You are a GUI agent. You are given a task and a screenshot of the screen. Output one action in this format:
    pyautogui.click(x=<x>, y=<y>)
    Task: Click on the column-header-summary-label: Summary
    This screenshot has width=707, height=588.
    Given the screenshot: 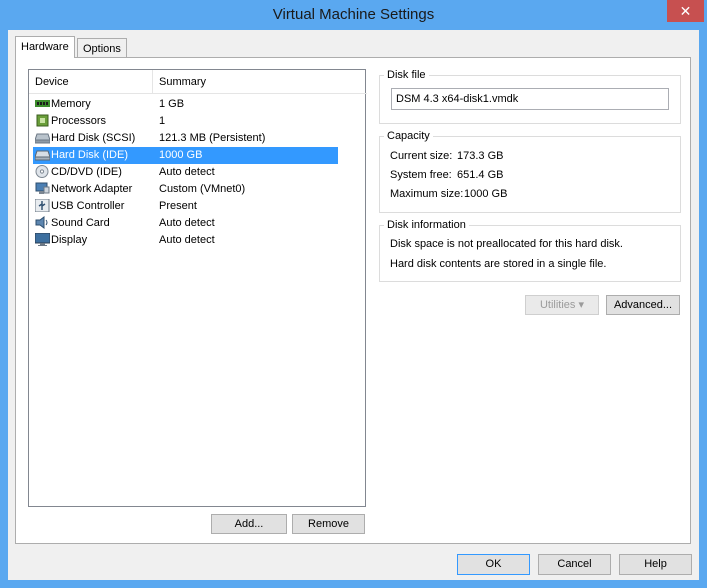 What is the action you would take?
    pyautogui.click(x=183, y=82)
    